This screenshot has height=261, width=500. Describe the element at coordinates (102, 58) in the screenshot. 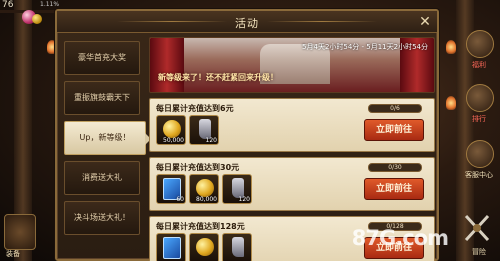

I see `nav-tab-first-recharge: 豪华首充大奖` at that location.